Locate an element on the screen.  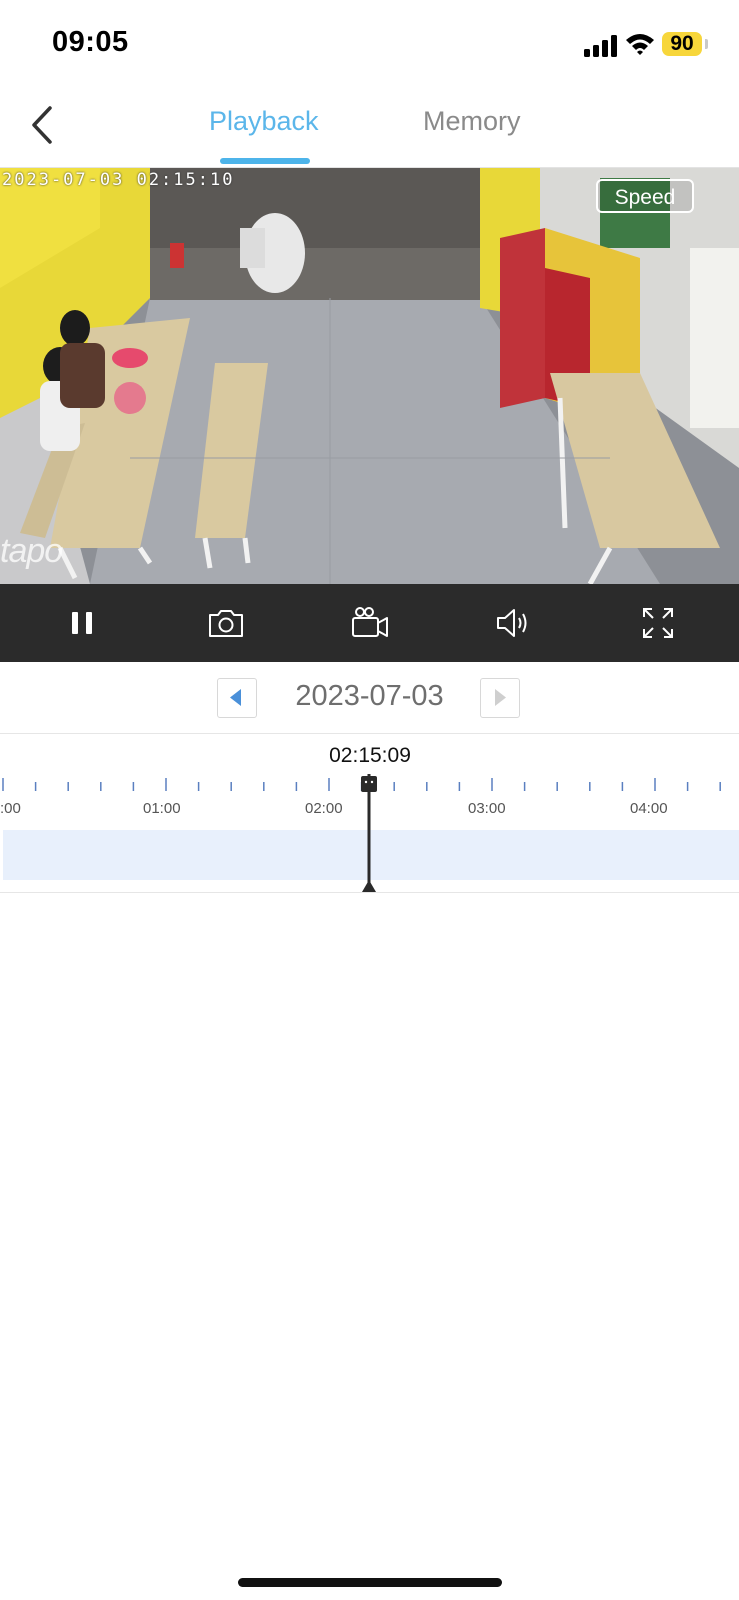
record-icon is located at coordinates (370, 623).